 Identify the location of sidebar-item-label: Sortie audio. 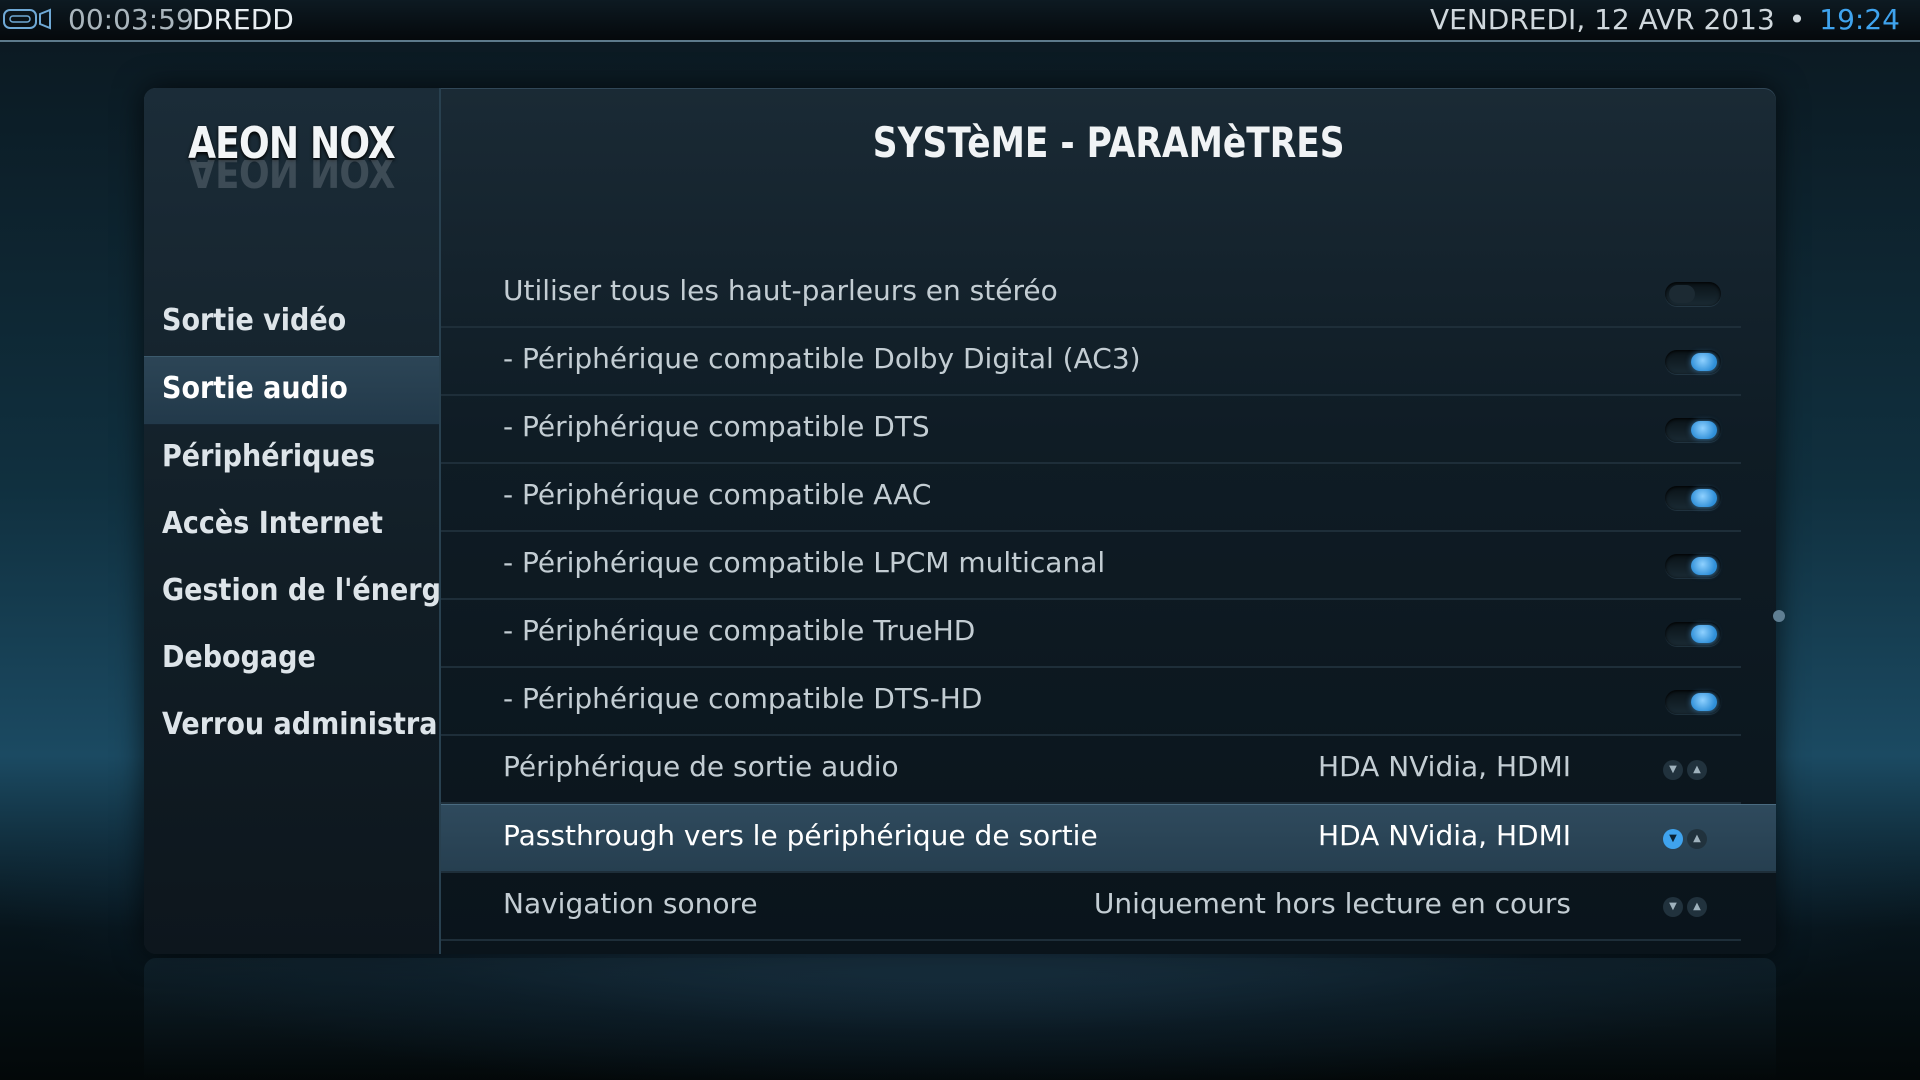
(255, 388).